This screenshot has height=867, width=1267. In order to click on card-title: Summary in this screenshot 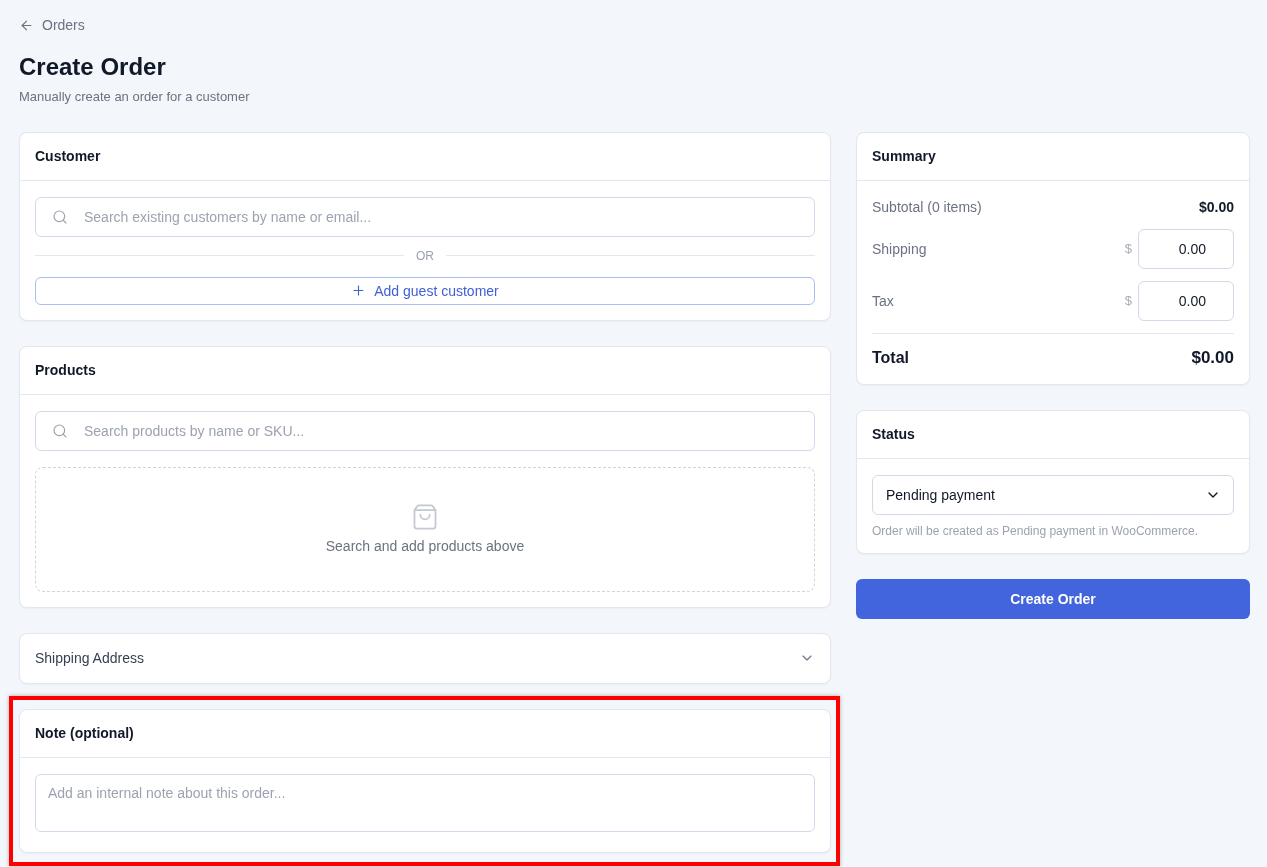, I will do `click(904, 156)`.